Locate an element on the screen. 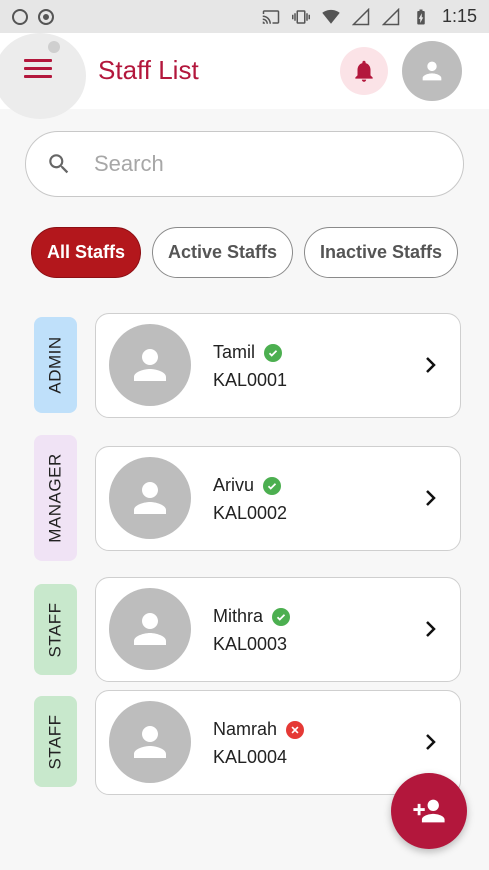 Image resolution: width=489 pixels, height=870 pixels. staff-name: Mithra is located at coordinates (238, 616).